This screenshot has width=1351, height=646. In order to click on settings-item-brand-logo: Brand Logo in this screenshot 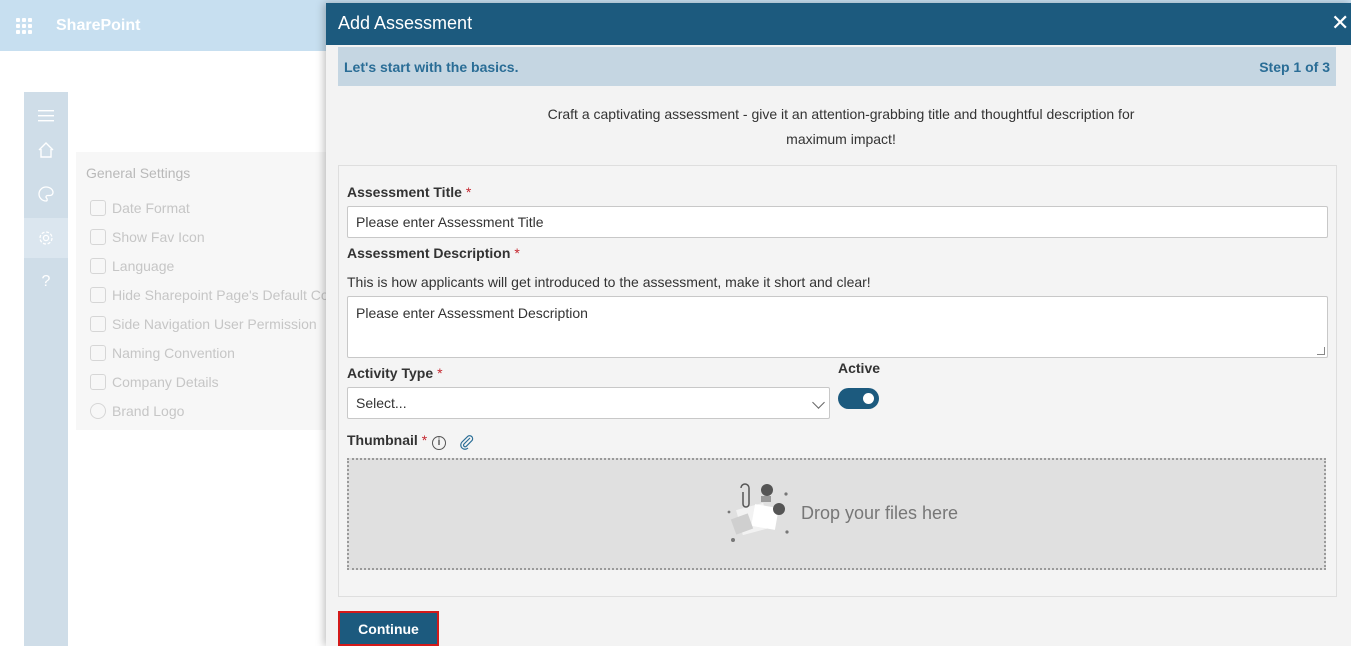, I will do `click(137, 411)`.